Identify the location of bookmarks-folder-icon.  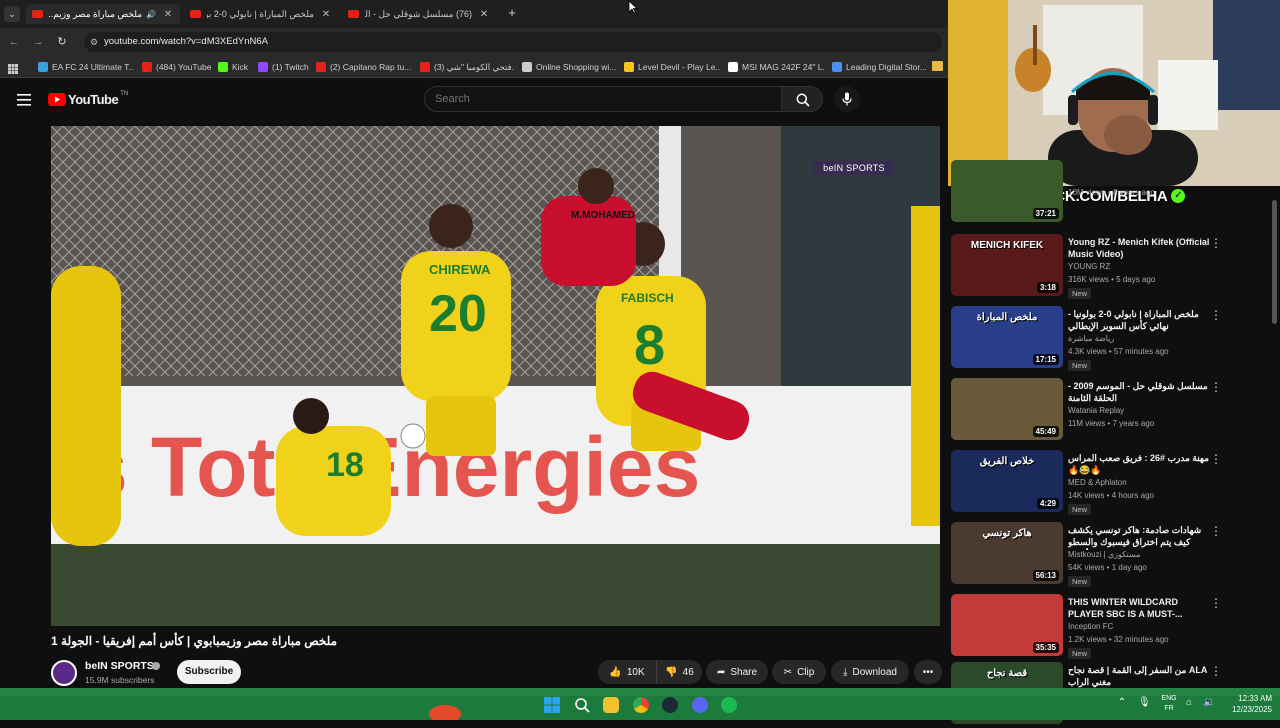
(937, 66).